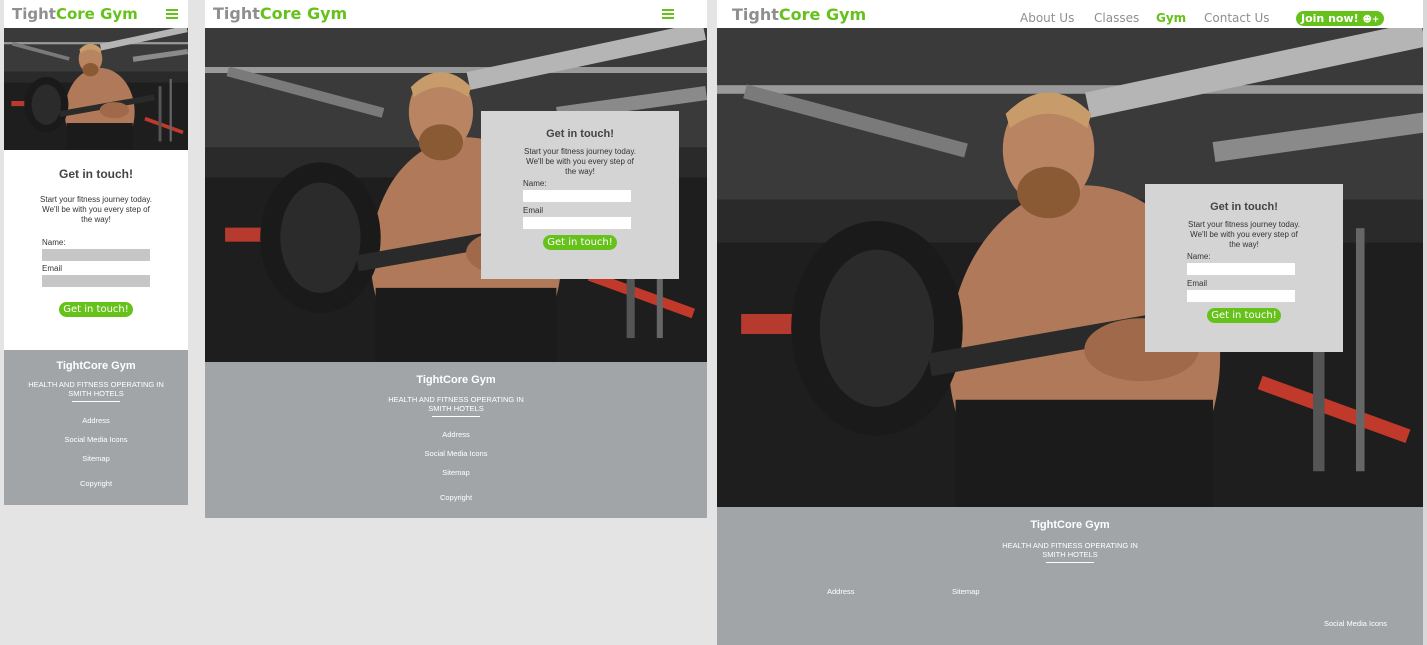 The height and width of the screenshot is (645, 1427). I want to click on nav-classes: Classes, so click(1116, 18).